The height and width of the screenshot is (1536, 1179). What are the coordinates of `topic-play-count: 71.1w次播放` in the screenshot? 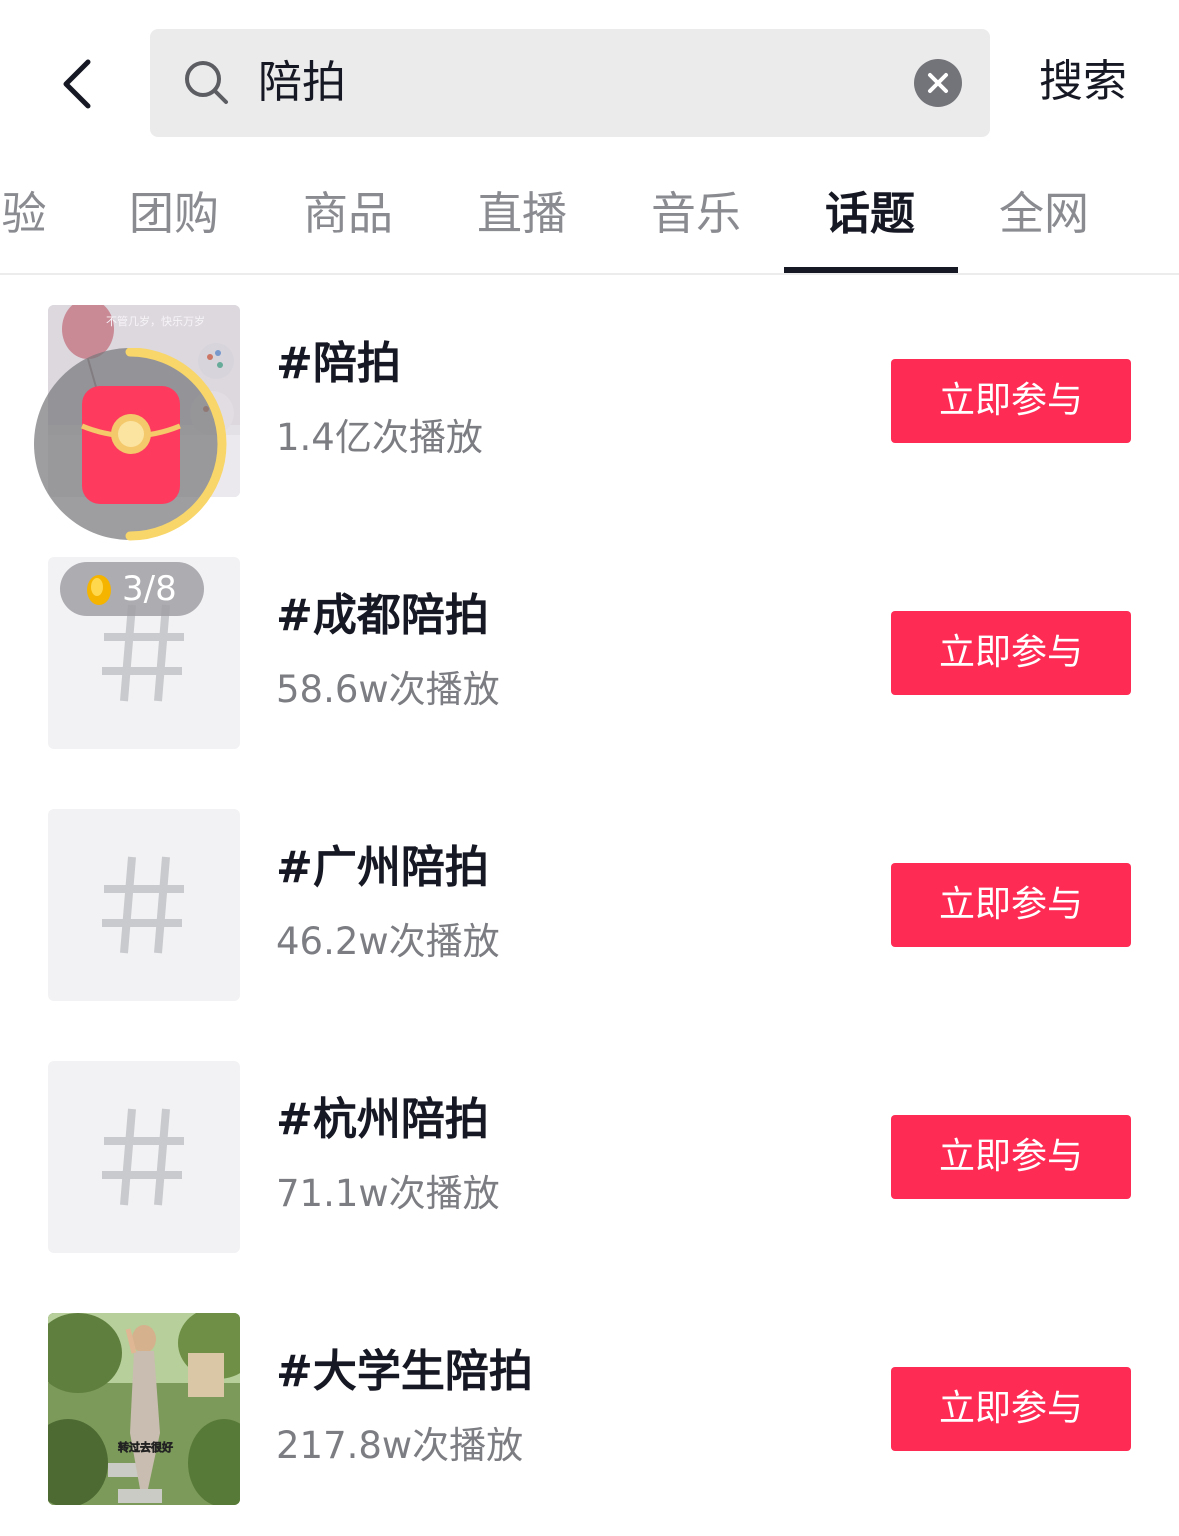 It's located at (388, 1193).